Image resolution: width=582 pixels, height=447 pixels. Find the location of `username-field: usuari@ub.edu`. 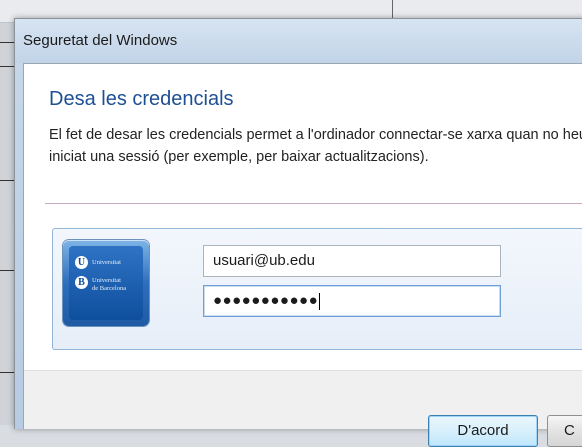

username-field: usuari@ub.edu is located at coordinates (352, 261).